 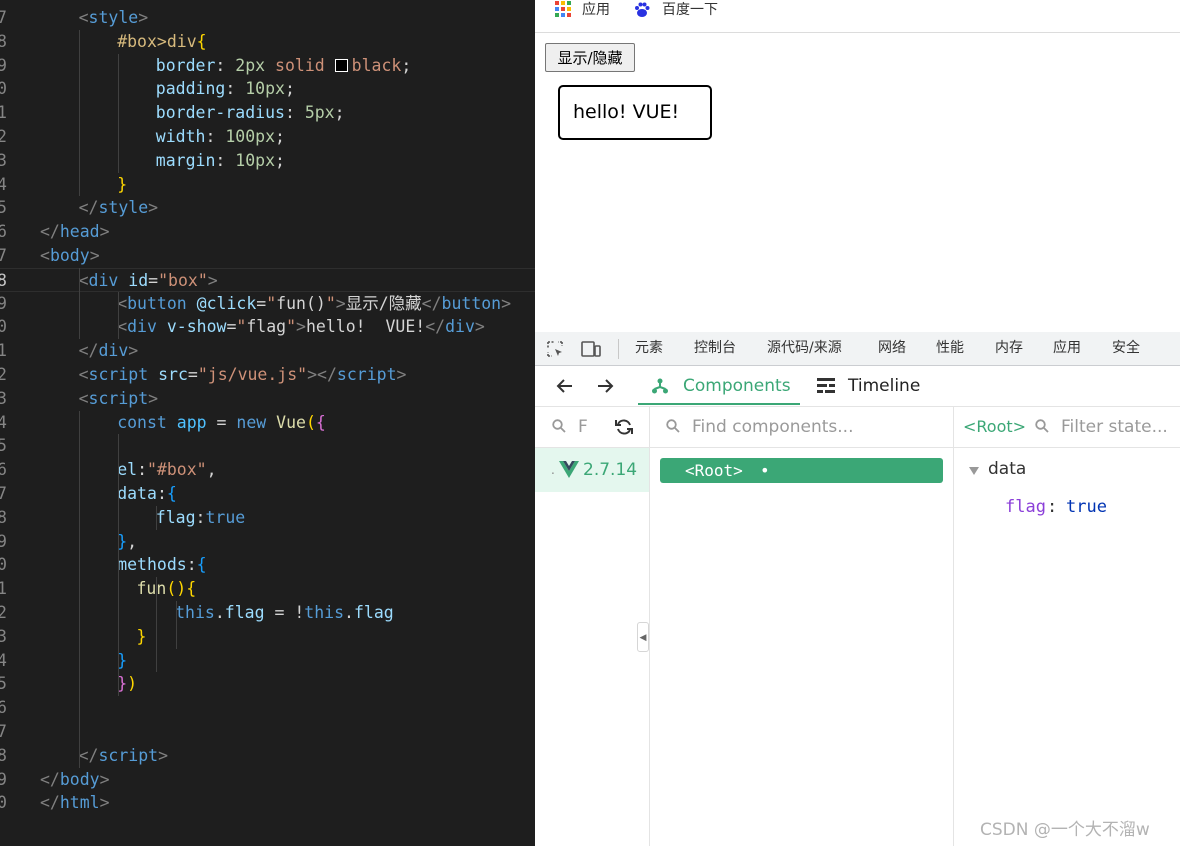 I want to click on collapse-pane-handle: ◀, so click(x=643, y=637).